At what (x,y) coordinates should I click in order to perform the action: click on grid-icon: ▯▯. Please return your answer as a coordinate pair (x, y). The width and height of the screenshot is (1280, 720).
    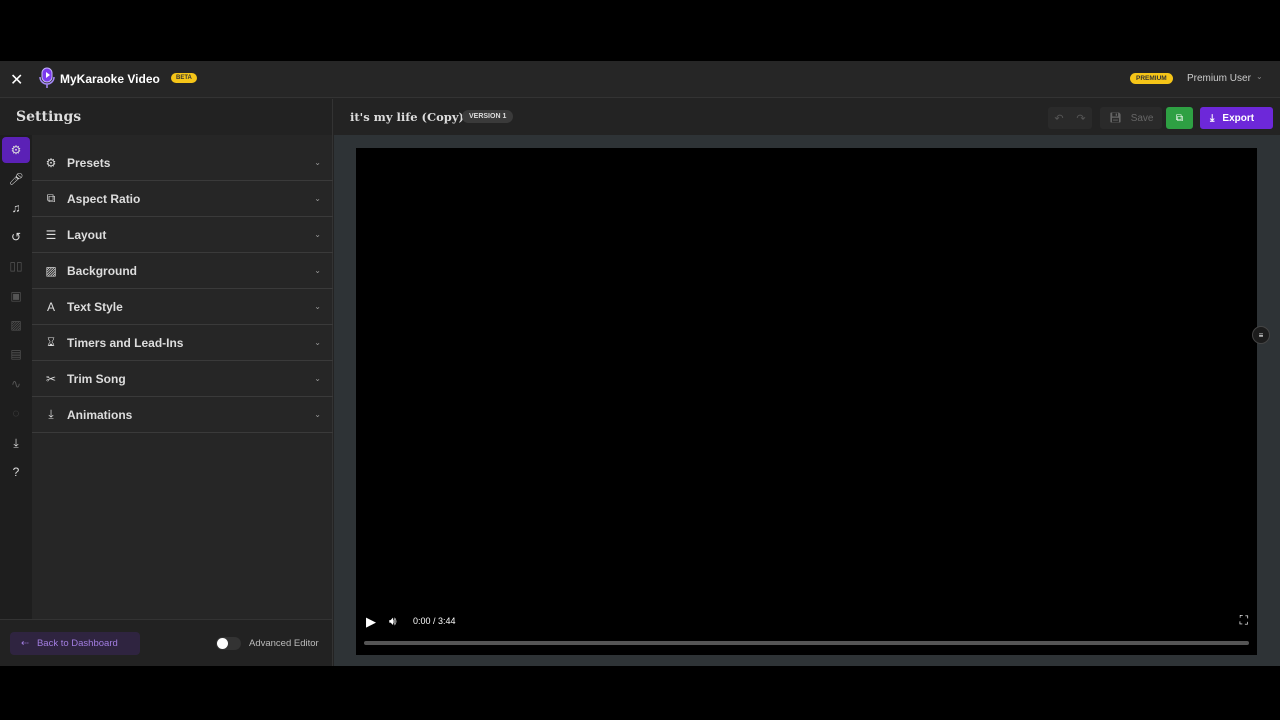
    Looking at the image, I should click on (16, 266).